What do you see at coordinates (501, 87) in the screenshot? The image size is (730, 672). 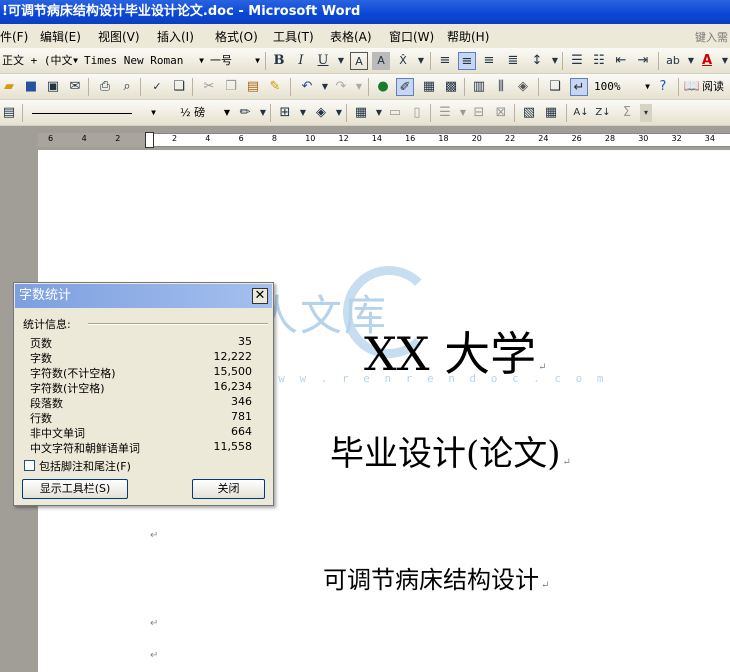 I see `chart-icon: ⫼` at bounding box center [501, 87].